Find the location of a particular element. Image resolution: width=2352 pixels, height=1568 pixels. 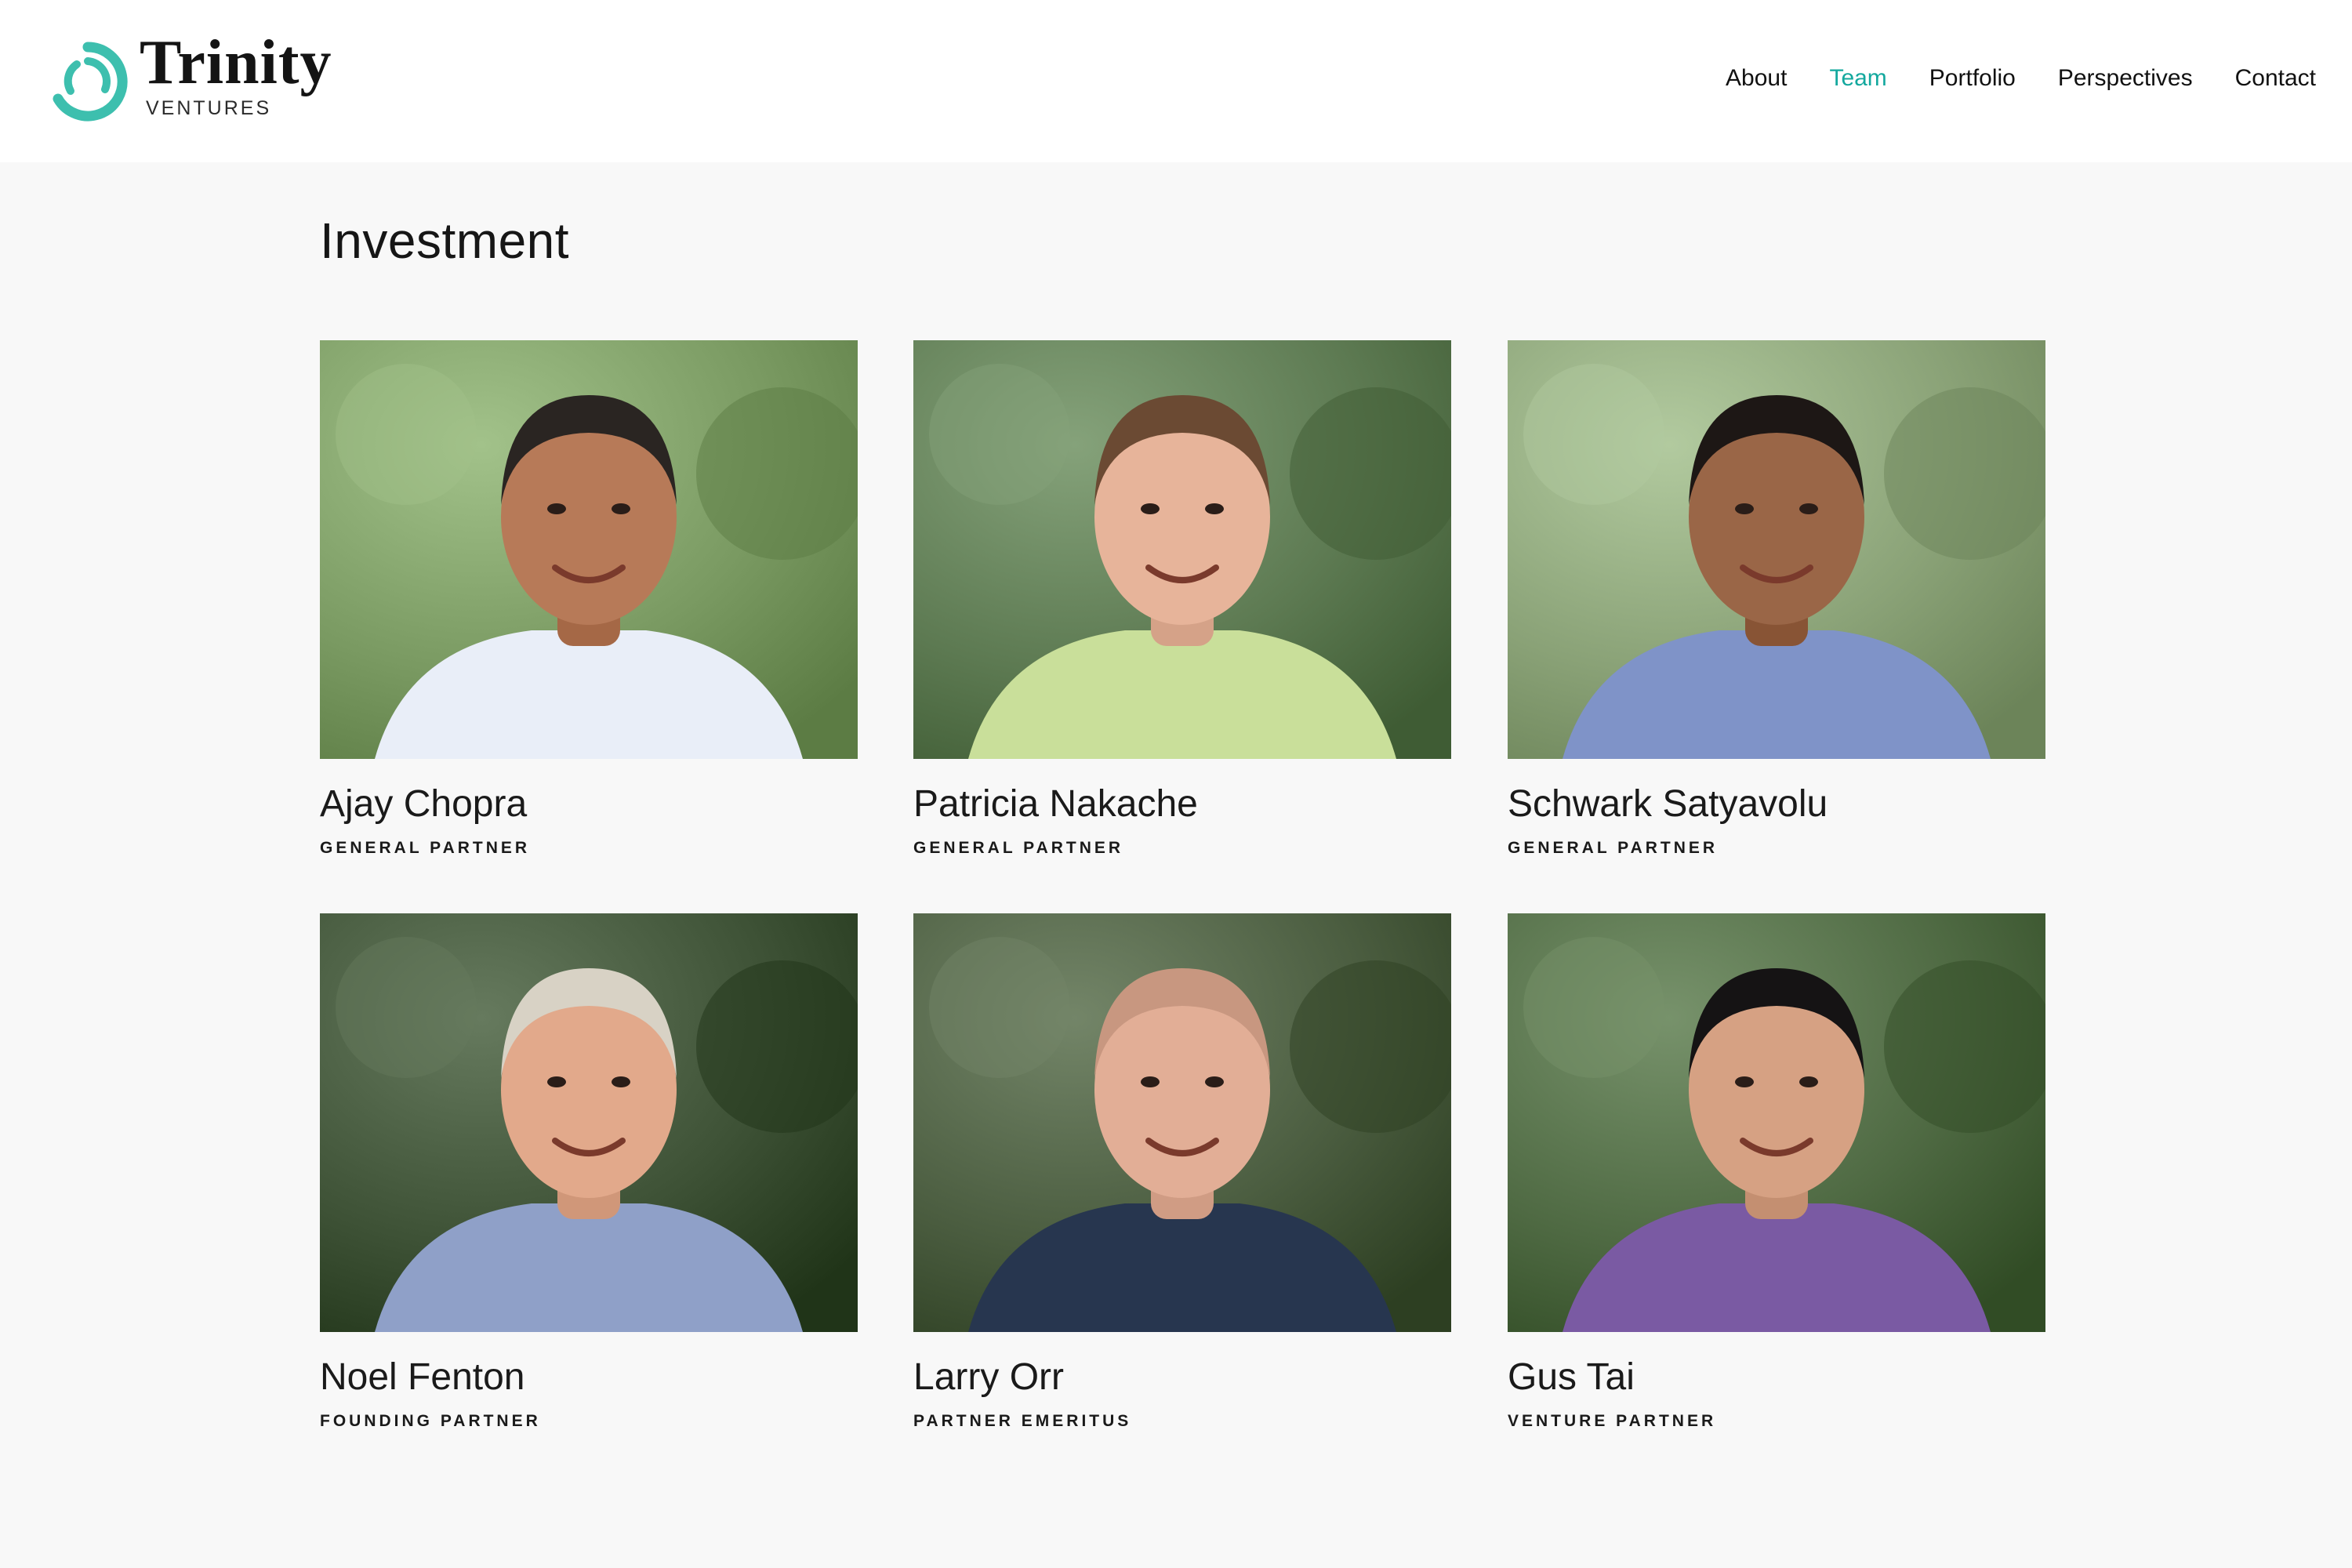

nav-contact: Contact is located at coordinates (2275, 78).